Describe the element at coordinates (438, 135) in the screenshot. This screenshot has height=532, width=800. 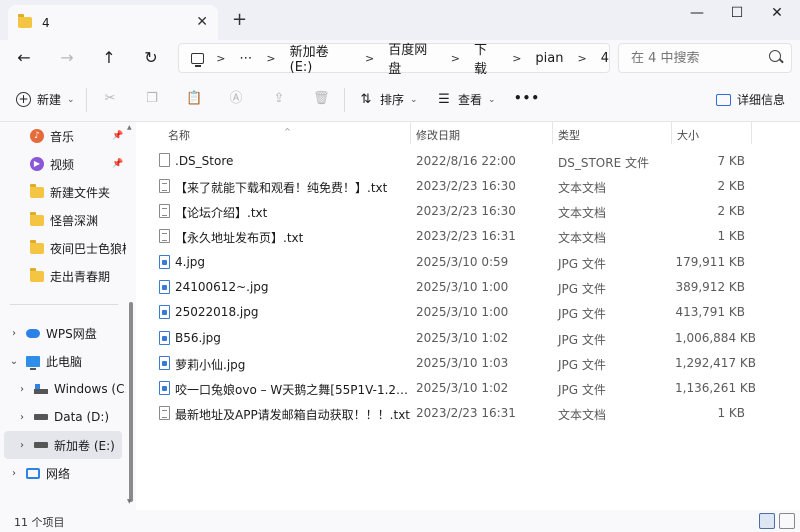
I see `column-header-date: 修改日期` at that location.